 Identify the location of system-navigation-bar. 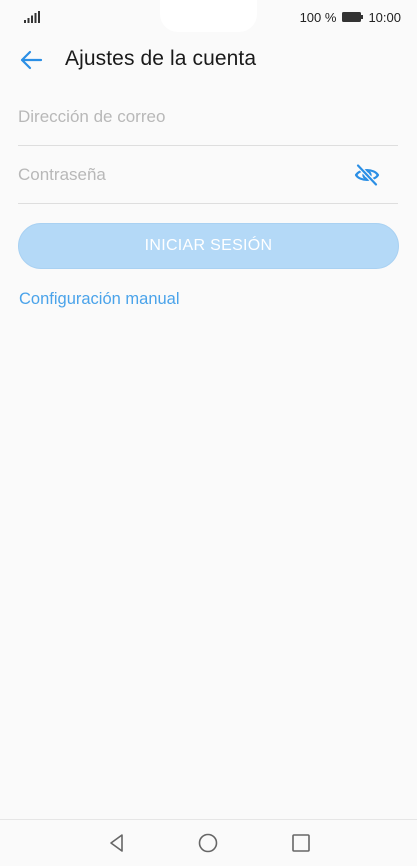
(208, 842).